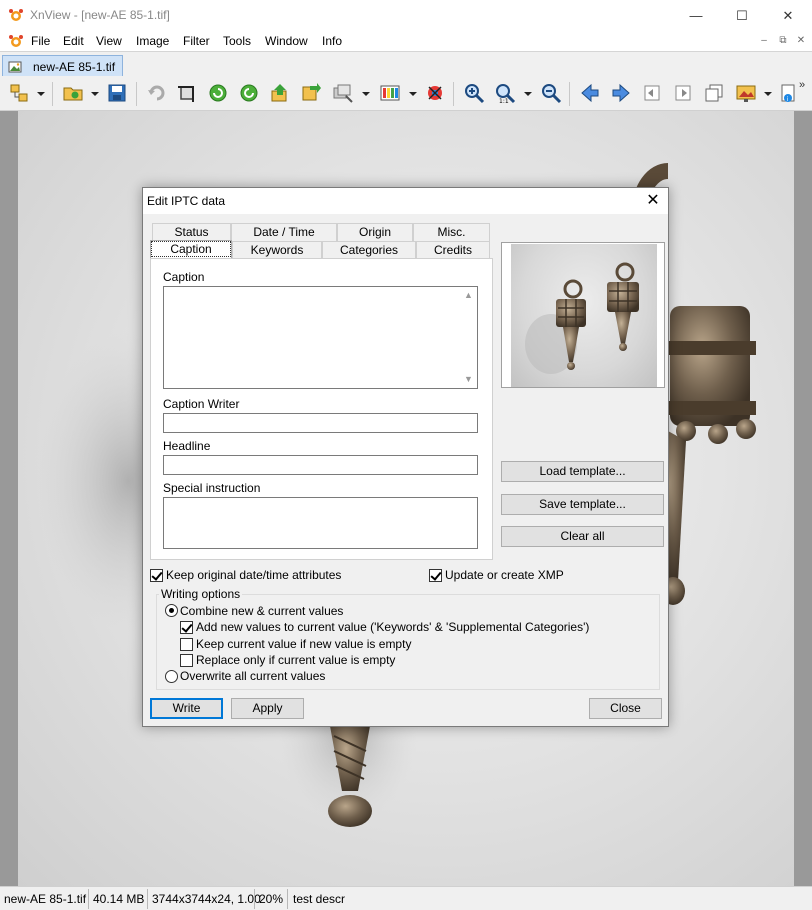  I want to click on status-dimensions: 3744x3744x24, 1.00, so click(206, 899).